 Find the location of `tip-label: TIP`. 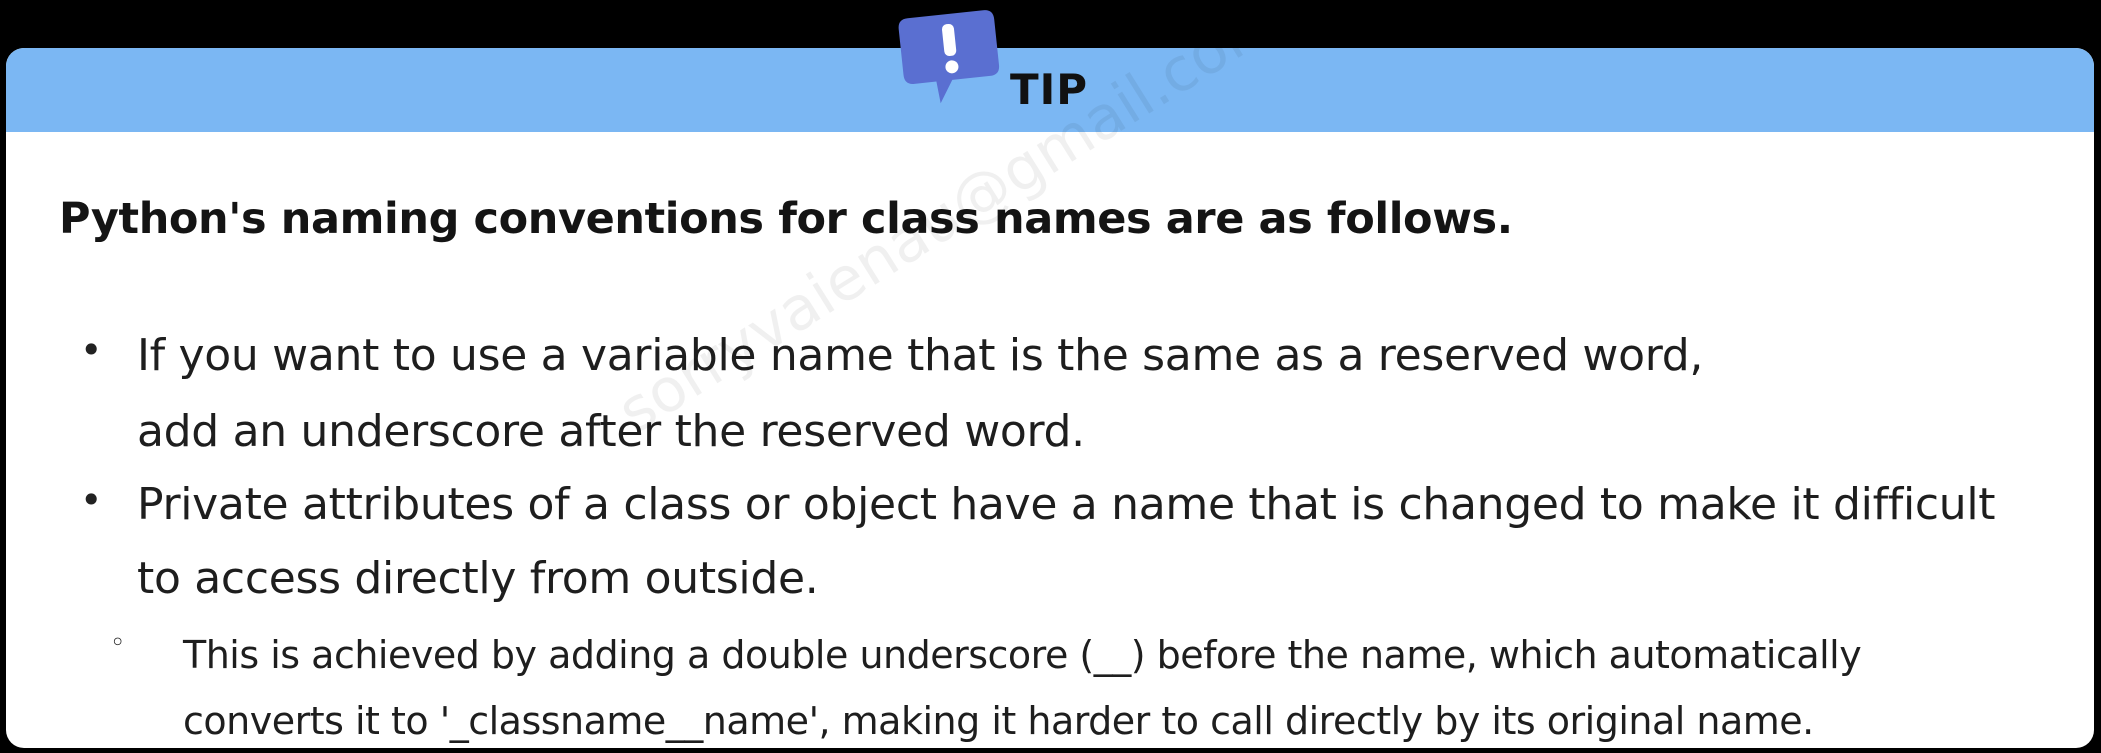

tip-label: TIP is located at coordinates (1049, 89).